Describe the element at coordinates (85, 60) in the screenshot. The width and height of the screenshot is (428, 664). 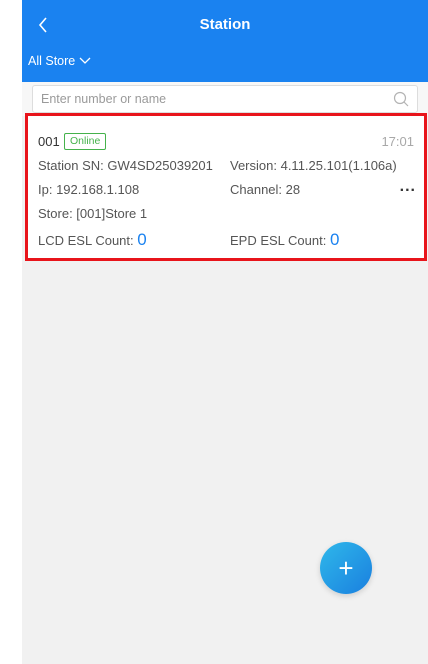
I see `chevron-down-icon` at that location.